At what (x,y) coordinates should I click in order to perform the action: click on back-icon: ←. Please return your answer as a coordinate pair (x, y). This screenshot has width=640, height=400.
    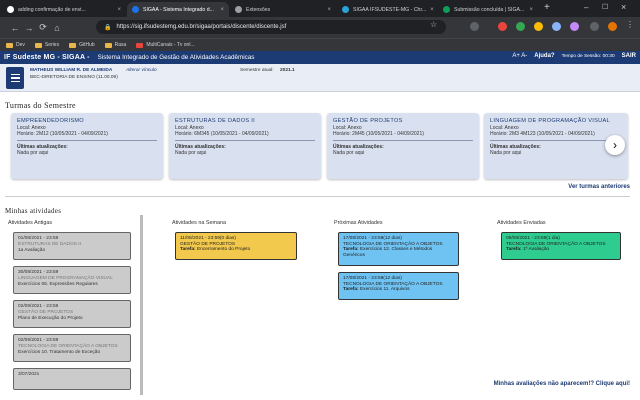
    Looking at the image, I should click on (15, 28).